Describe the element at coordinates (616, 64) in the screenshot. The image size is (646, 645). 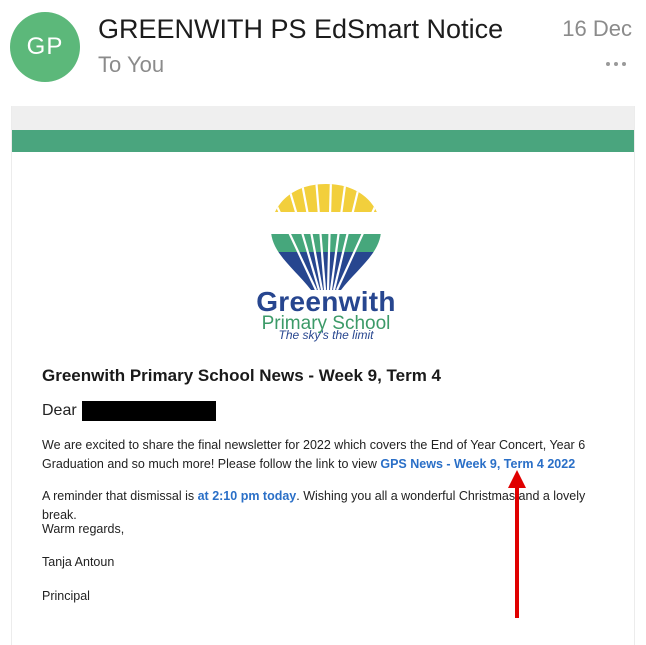
I see `more-options-icon` at that location.